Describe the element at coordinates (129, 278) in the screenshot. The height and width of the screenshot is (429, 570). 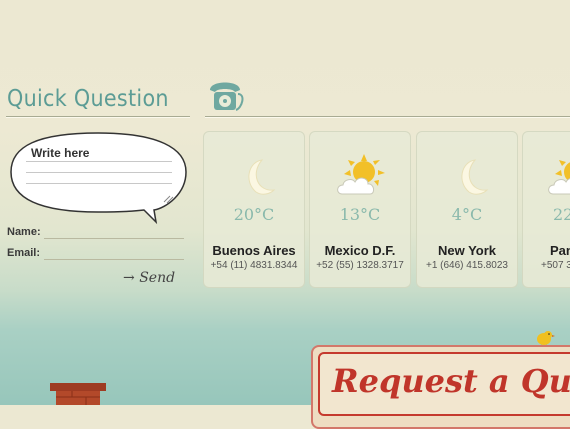
I see `arrow-right-icon: →` at that location.